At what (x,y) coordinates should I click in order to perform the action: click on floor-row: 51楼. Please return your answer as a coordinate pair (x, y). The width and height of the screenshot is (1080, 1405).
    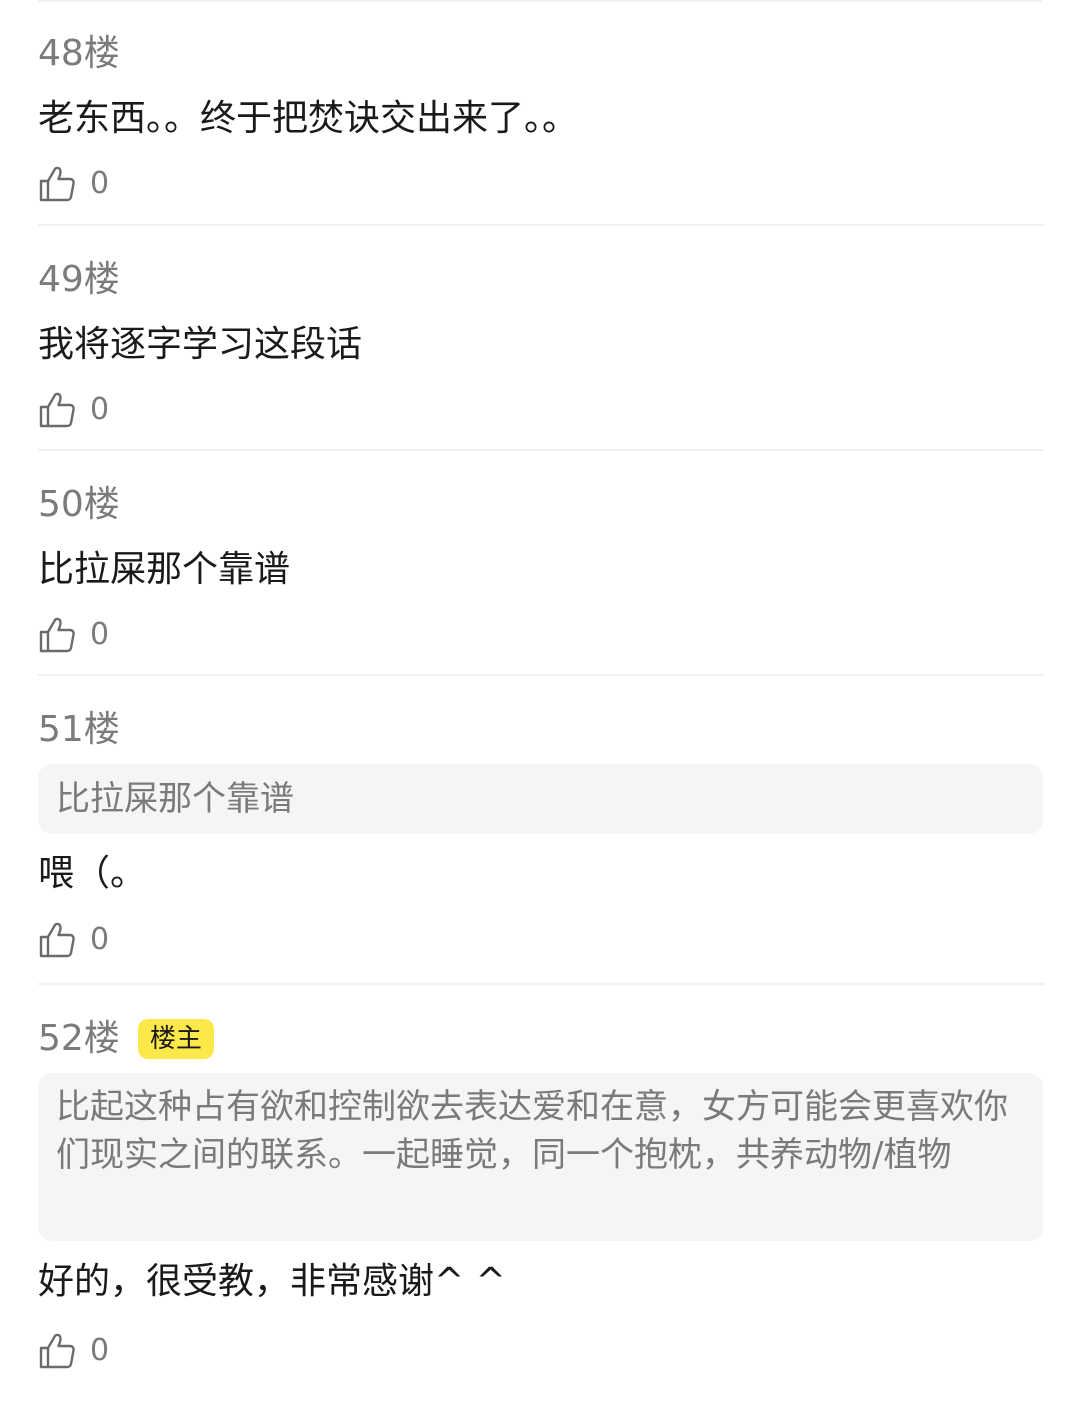
    Looking at the image, I should click on (79, 730).